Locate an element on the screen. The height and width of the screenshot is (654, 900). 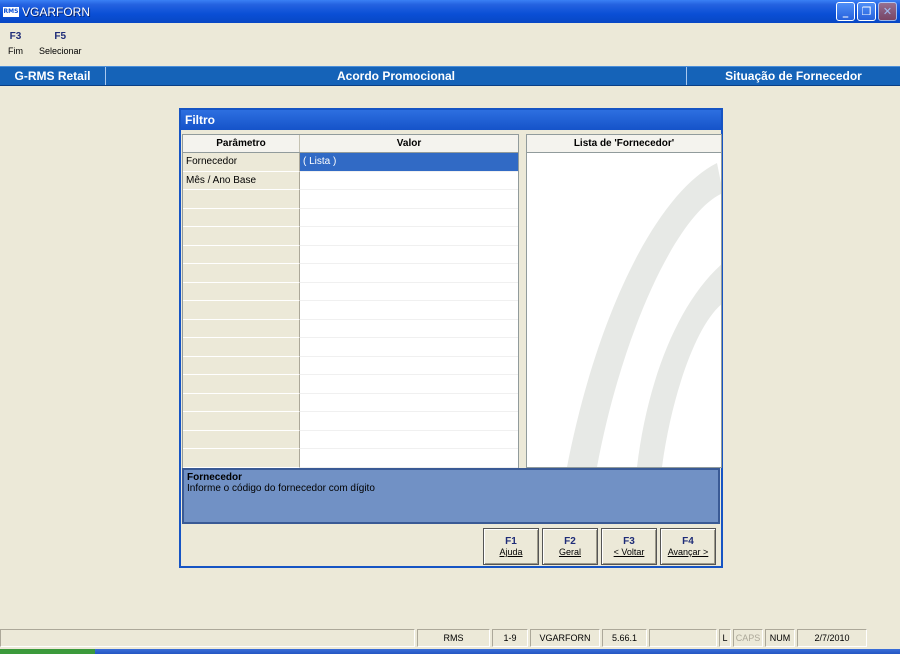
param-cell: Fornecedor is located at coordinates (241, 162).